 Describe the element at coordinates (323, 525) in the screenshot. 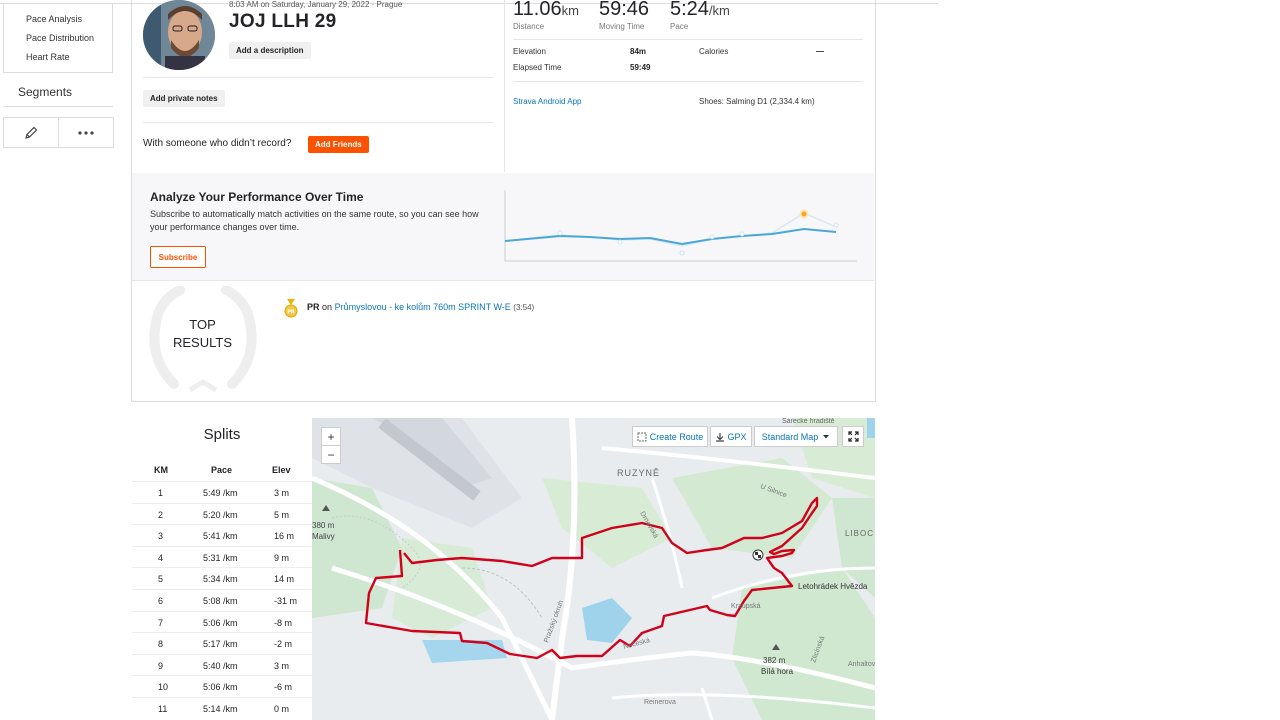

I see `map-label-malivy-elev: 380 m` at that location.